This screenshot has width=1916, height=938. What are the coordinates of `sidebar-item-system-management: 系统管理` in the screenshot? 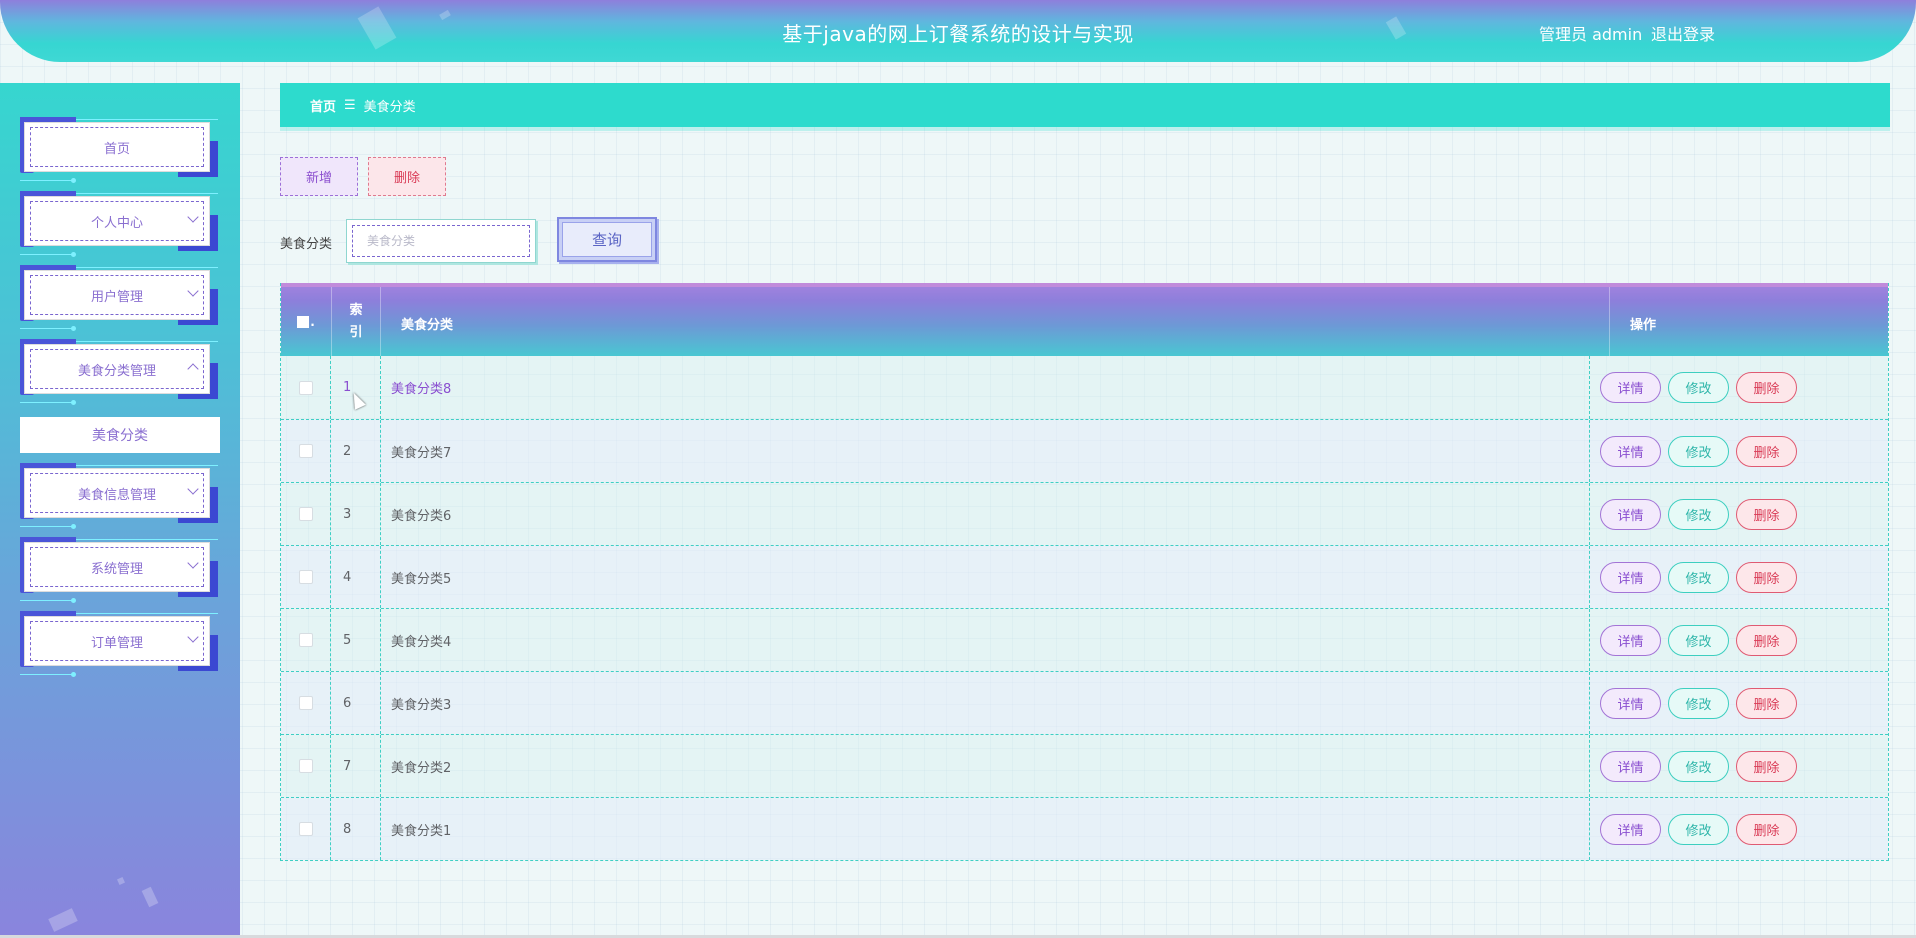 It's located at (119, 570).